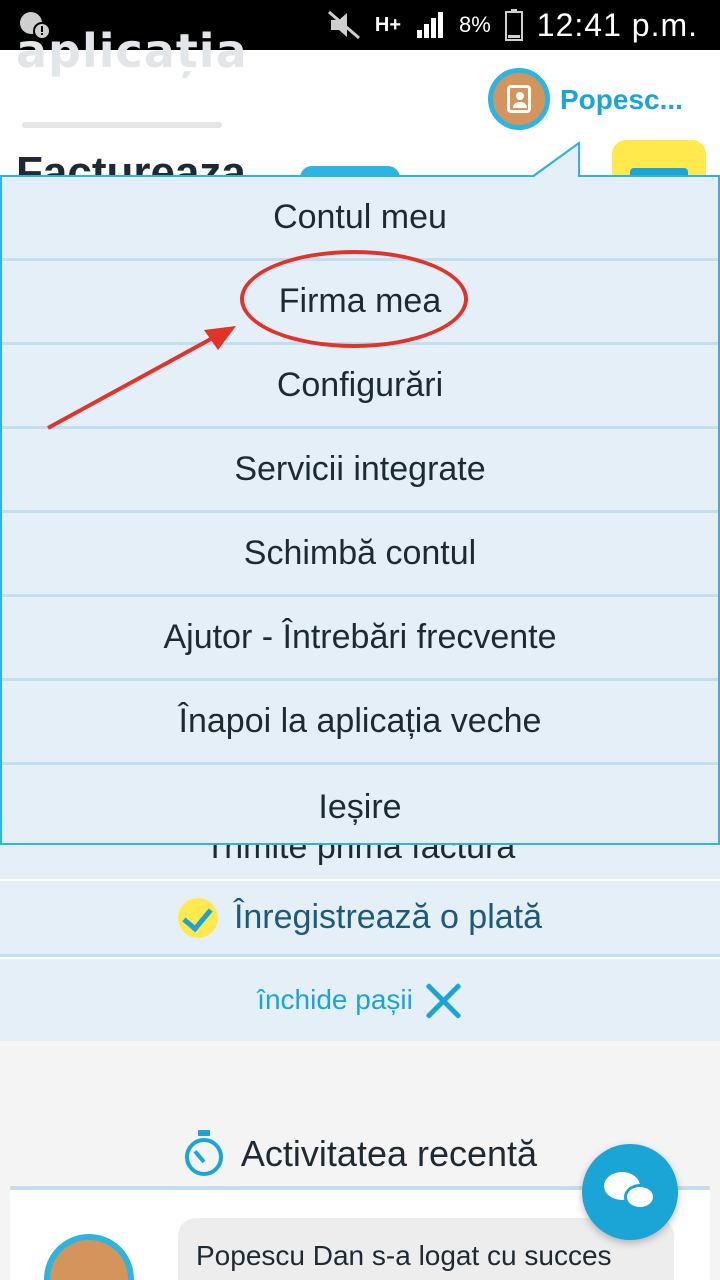 The height and width of the screenshot is (1280, 720). Describe the element at coordinates (360, 855) in the screenshot. I see `step-send-invoice-label: Trimite prima factura` at that location.